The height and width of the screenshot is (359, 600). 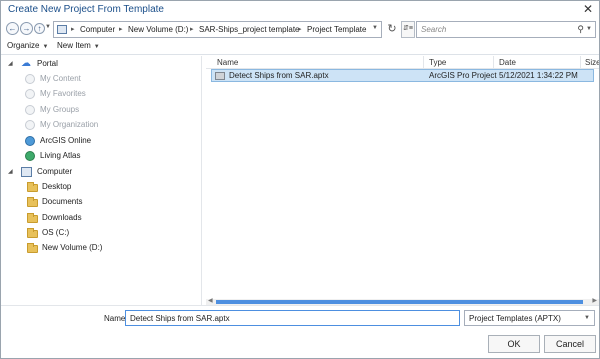 What do you see at coordinates (507, 62) in the screenshot?
I see `column-header-date: Date` at bounding box center [507, 62].